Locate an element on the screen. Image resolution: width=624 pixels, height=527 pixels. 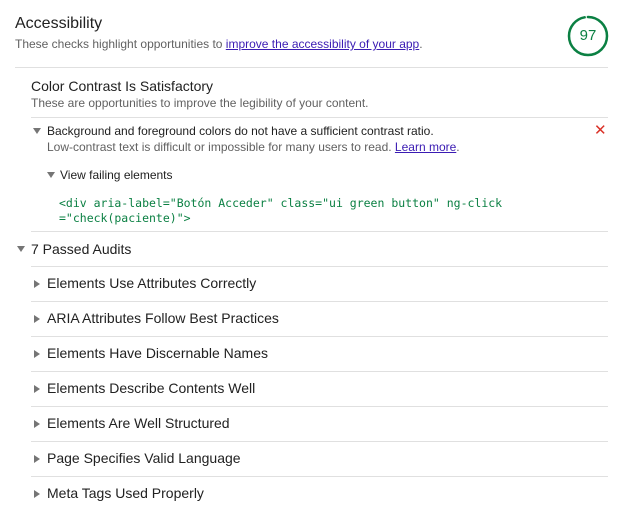
category-description-text: These checks highlight opportunities to is located at coordinates (120, 44).